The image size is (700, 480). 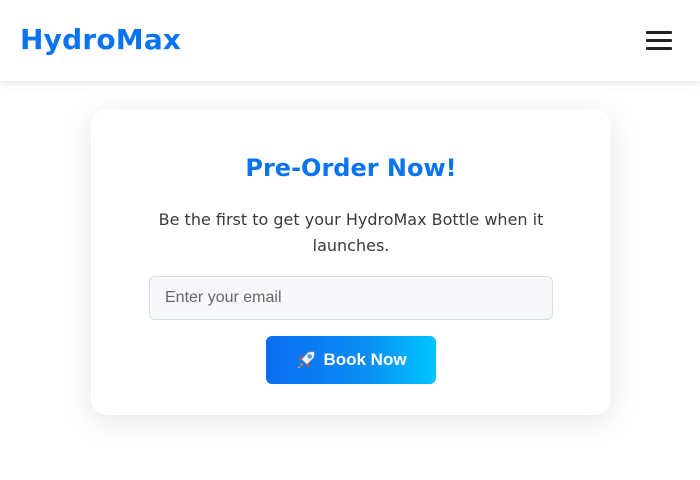 What do you see at coordinates (365, 359) in the screenshot?
I see `book-now-label: Book Now` at bounding box center [365, 359].